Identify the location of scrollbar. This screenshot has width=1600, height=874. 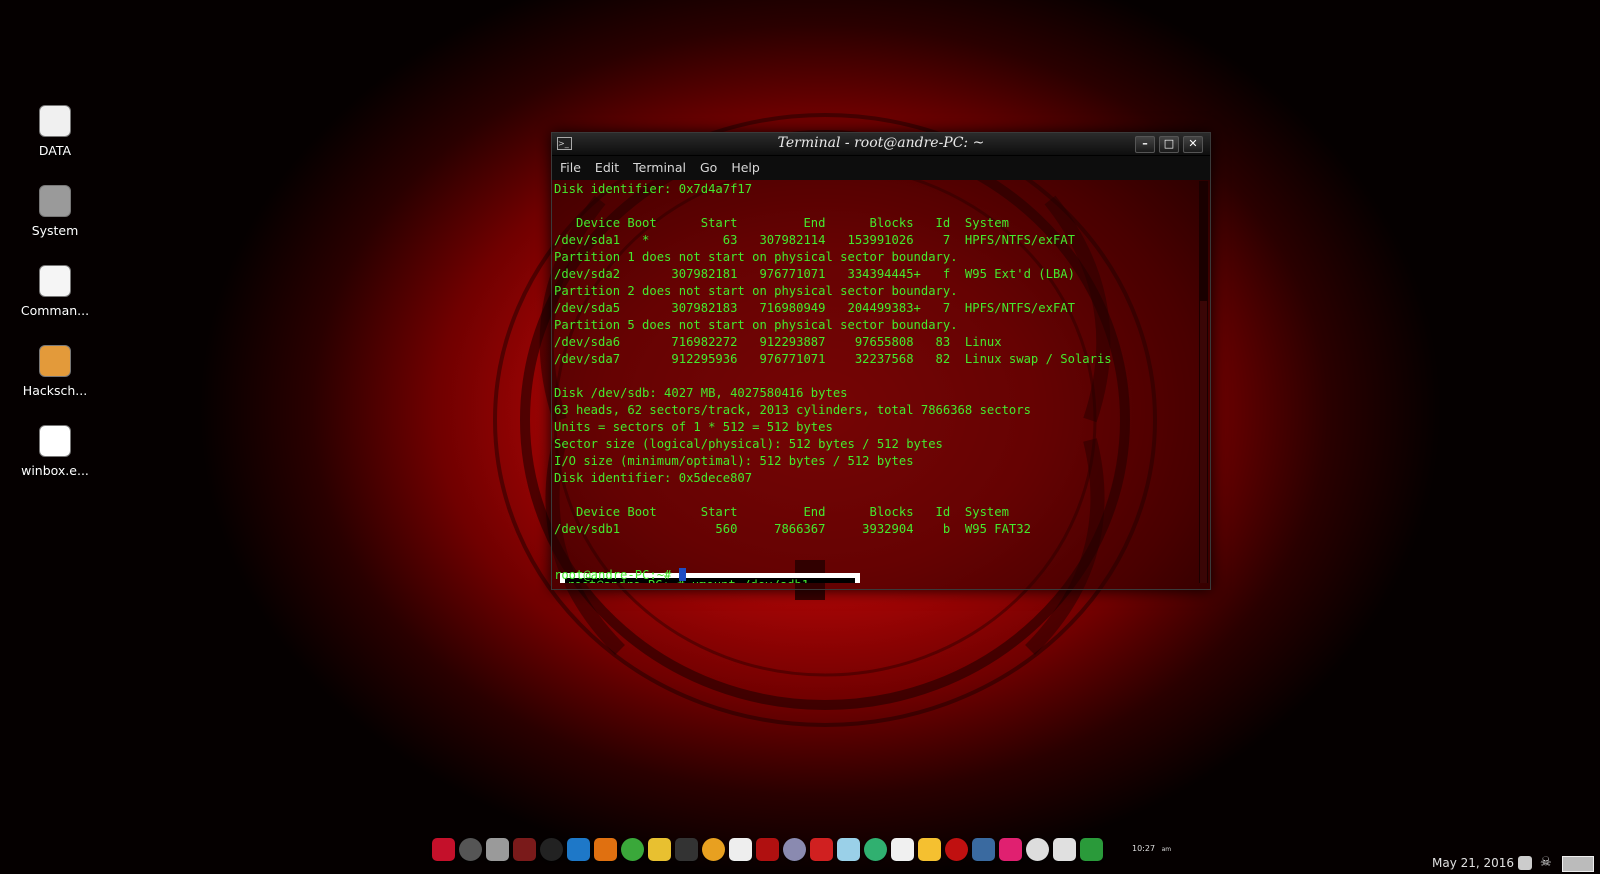
(1203, 382).